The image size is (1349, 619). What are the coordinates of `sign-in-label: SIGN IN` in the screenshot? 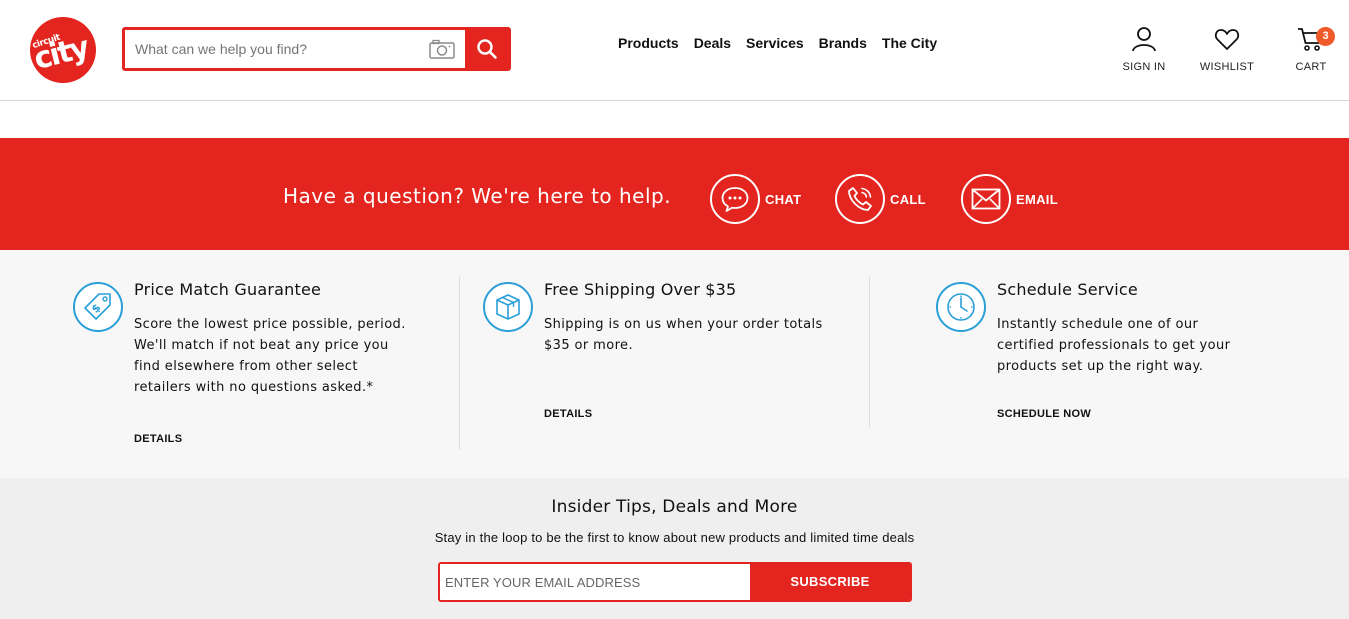 It's located at (1144, 67).